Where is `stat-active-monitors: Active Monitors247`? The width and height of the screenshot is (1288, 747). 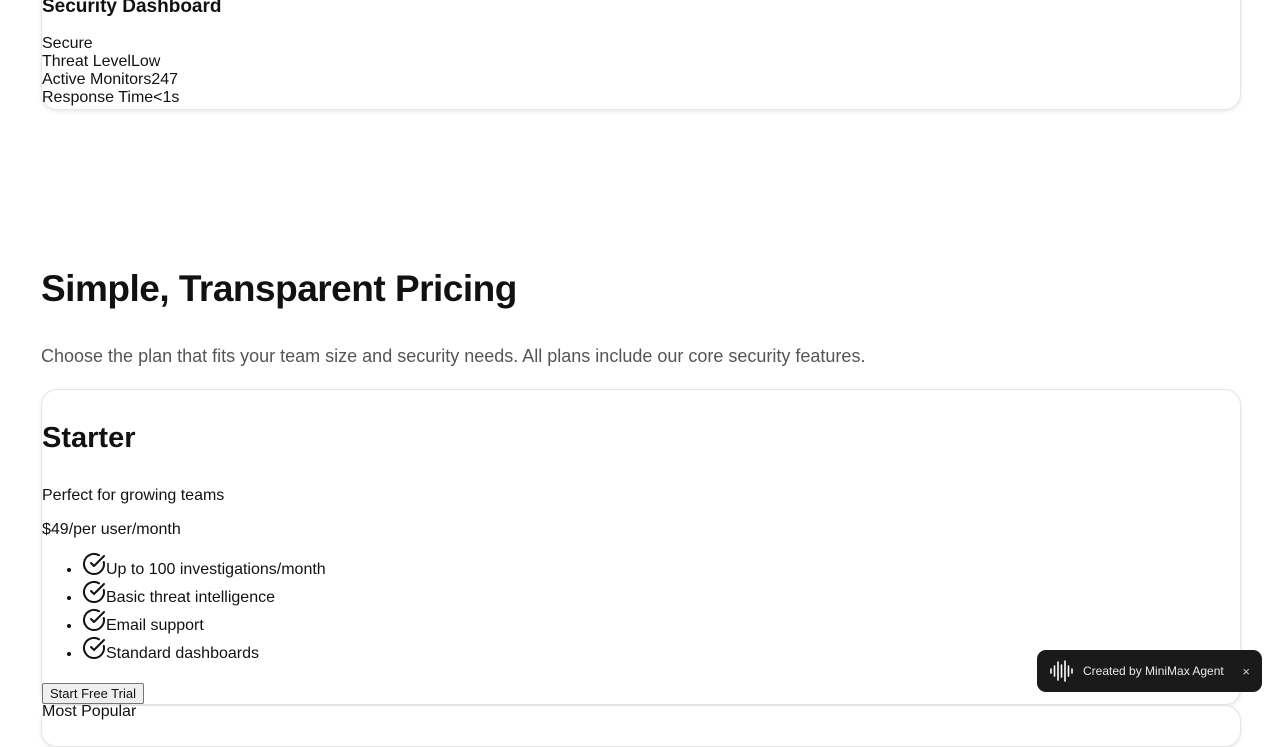 stat-active-monitors: Active Monitors247 is located at coordinates (110, 80).